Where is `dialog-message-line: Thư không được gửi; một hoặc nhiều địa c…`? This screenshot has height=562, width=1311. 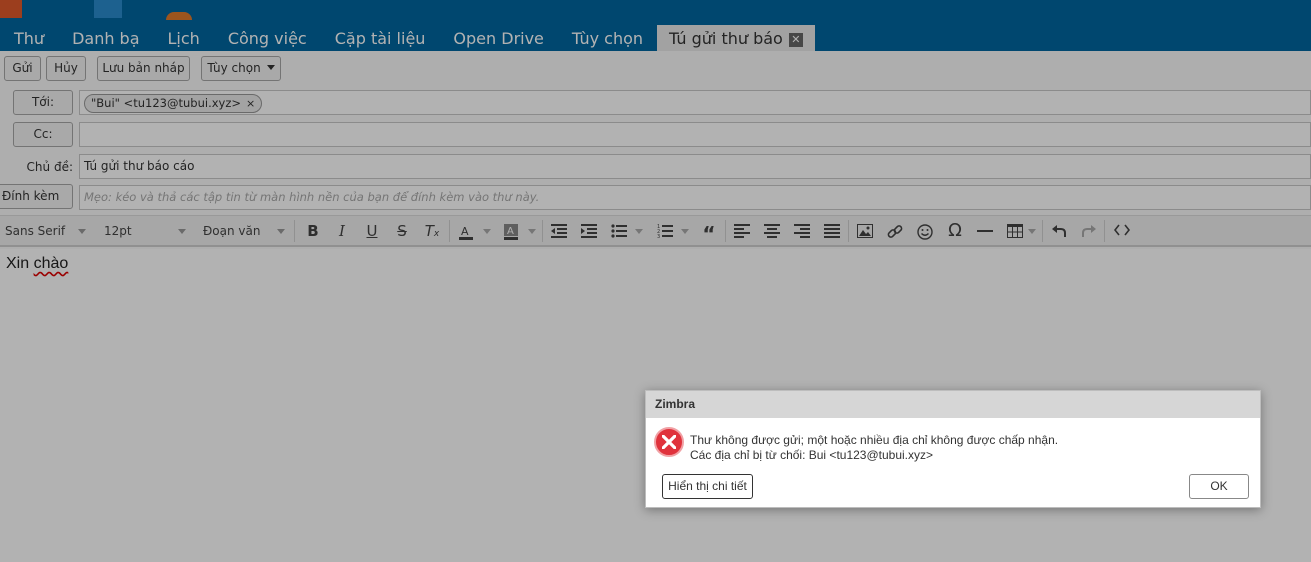 dialog-message-line: Thư không được gửi; một hoặc nhiều địa c… is located at coordinates (874, 440).